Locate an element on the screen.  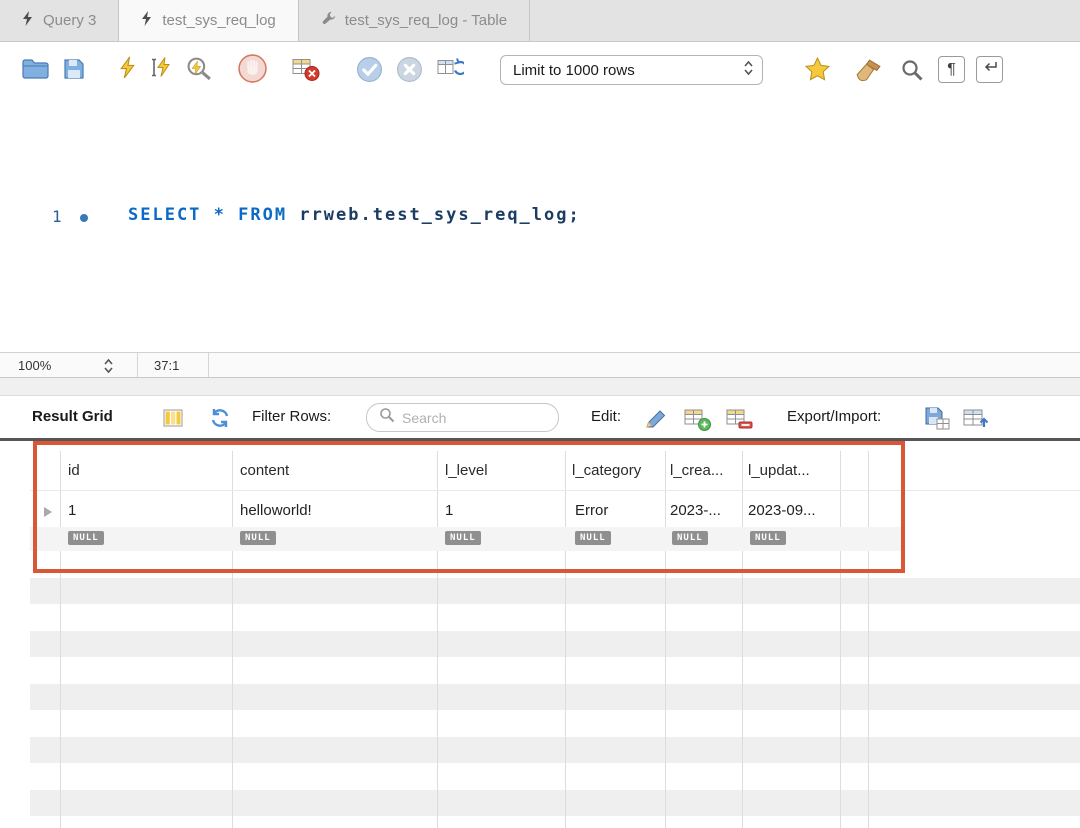
open-file-button is located at coordinates (35, 71).